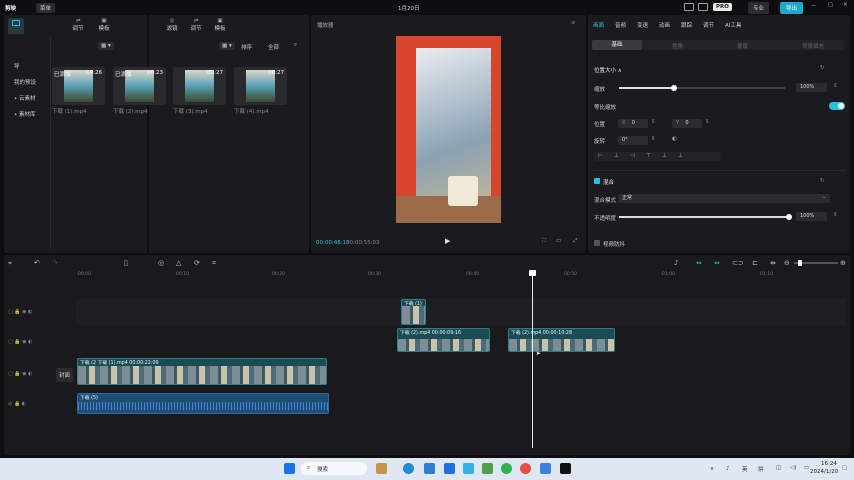 The height and width of the screenshot is (480, 854). I want to click on tab-speed: 变速, so click(642, 25).